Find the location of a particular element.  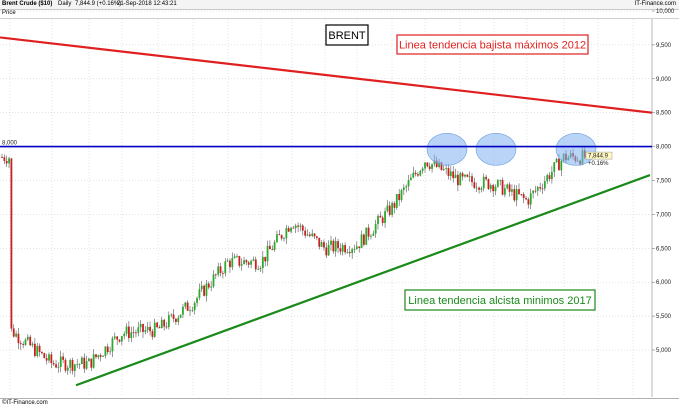

last-price-label: 7,844.9 is located at coordinates (598, 157).